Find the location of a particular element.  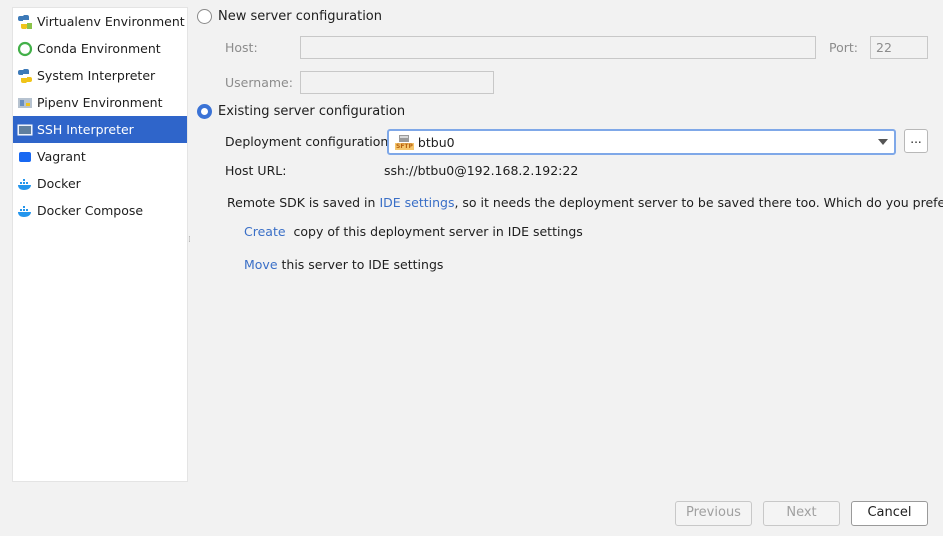

new-server-label: New server configuration is located at coordinates (300, 16).